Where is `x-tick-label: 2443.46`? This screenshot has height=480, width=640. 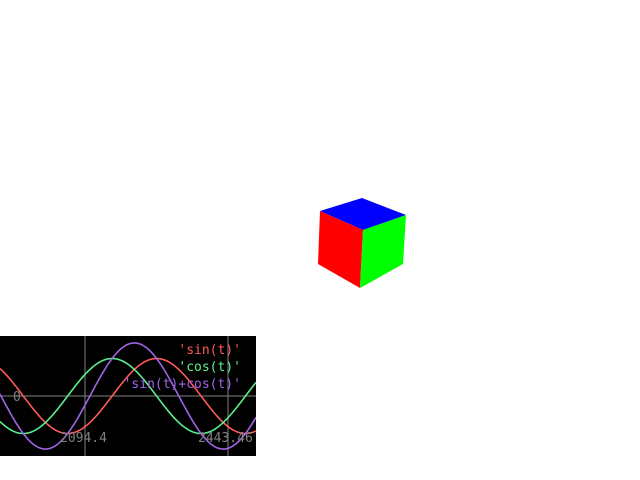
x-tick-label: 2443.46 is located at coordinates (225, 438).